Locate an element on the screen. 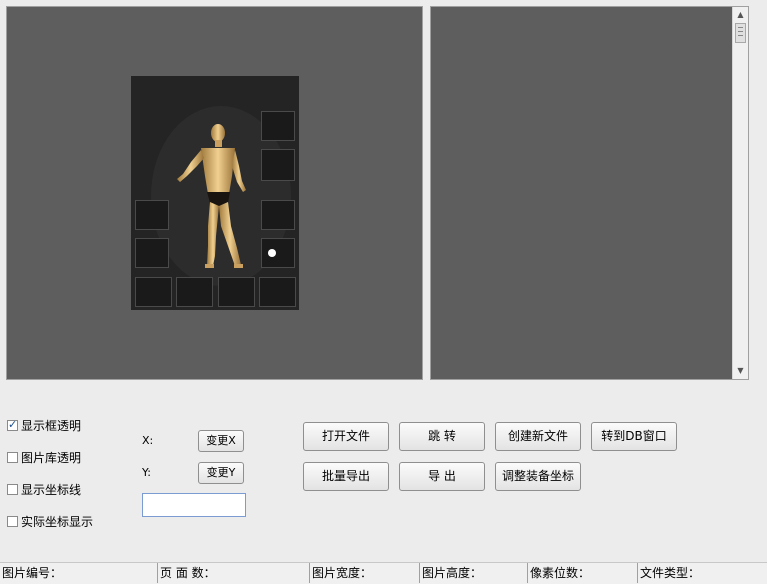  checkbox-actual-coords: 实际坐标显示 is located at coordinates (50, 521).